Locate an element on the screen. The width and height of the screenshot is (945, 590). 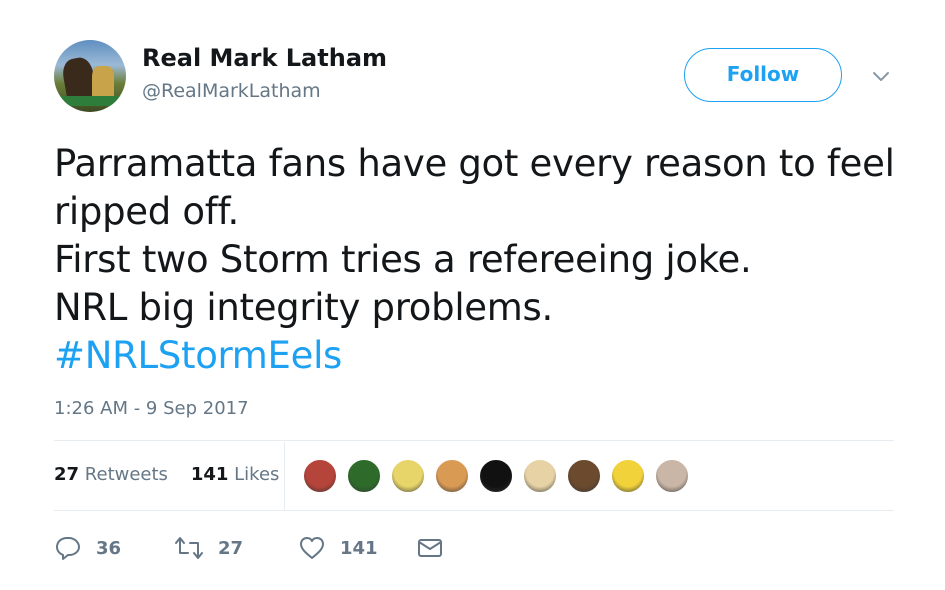
retweet-button: 27 is located at coordinates (208, 548).